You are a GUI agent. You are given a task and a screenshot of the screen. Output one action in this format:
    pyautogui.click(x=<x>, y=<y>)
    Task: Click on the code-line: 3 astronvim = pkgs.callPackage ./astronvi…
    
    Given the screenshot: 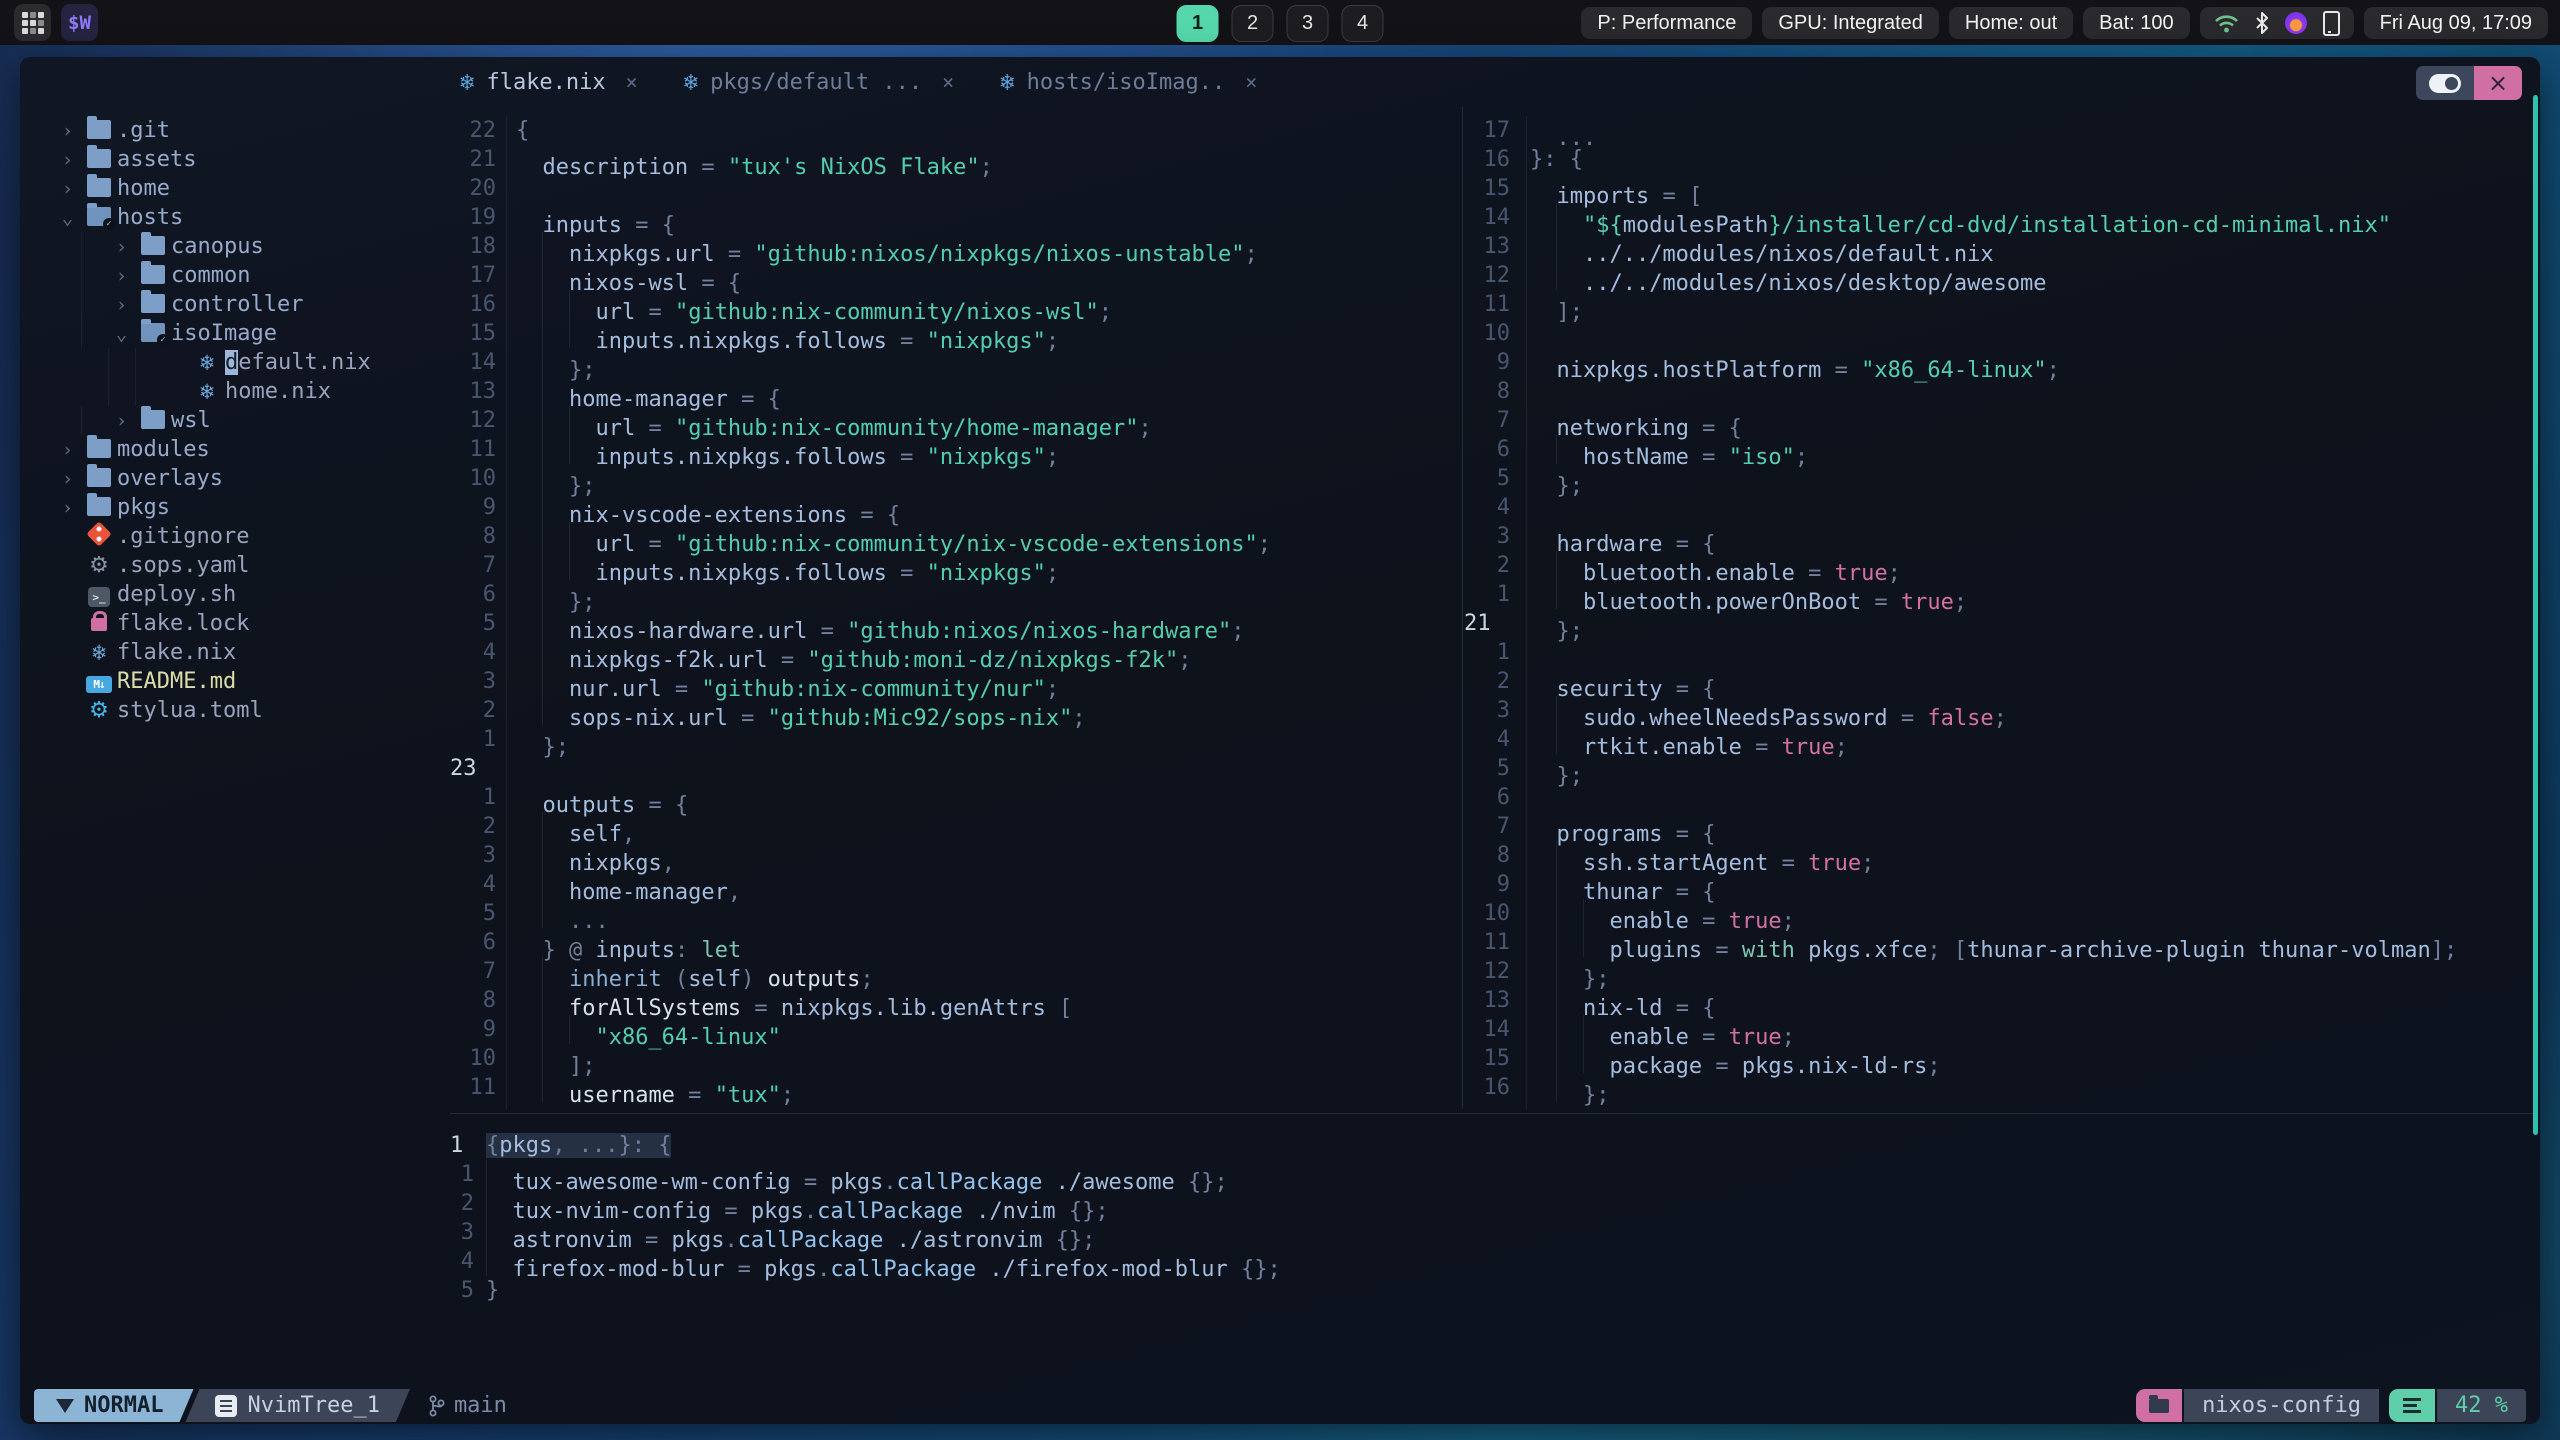 What is the action you would take?
    pyautogui.click(x=1490, y=1235)
    